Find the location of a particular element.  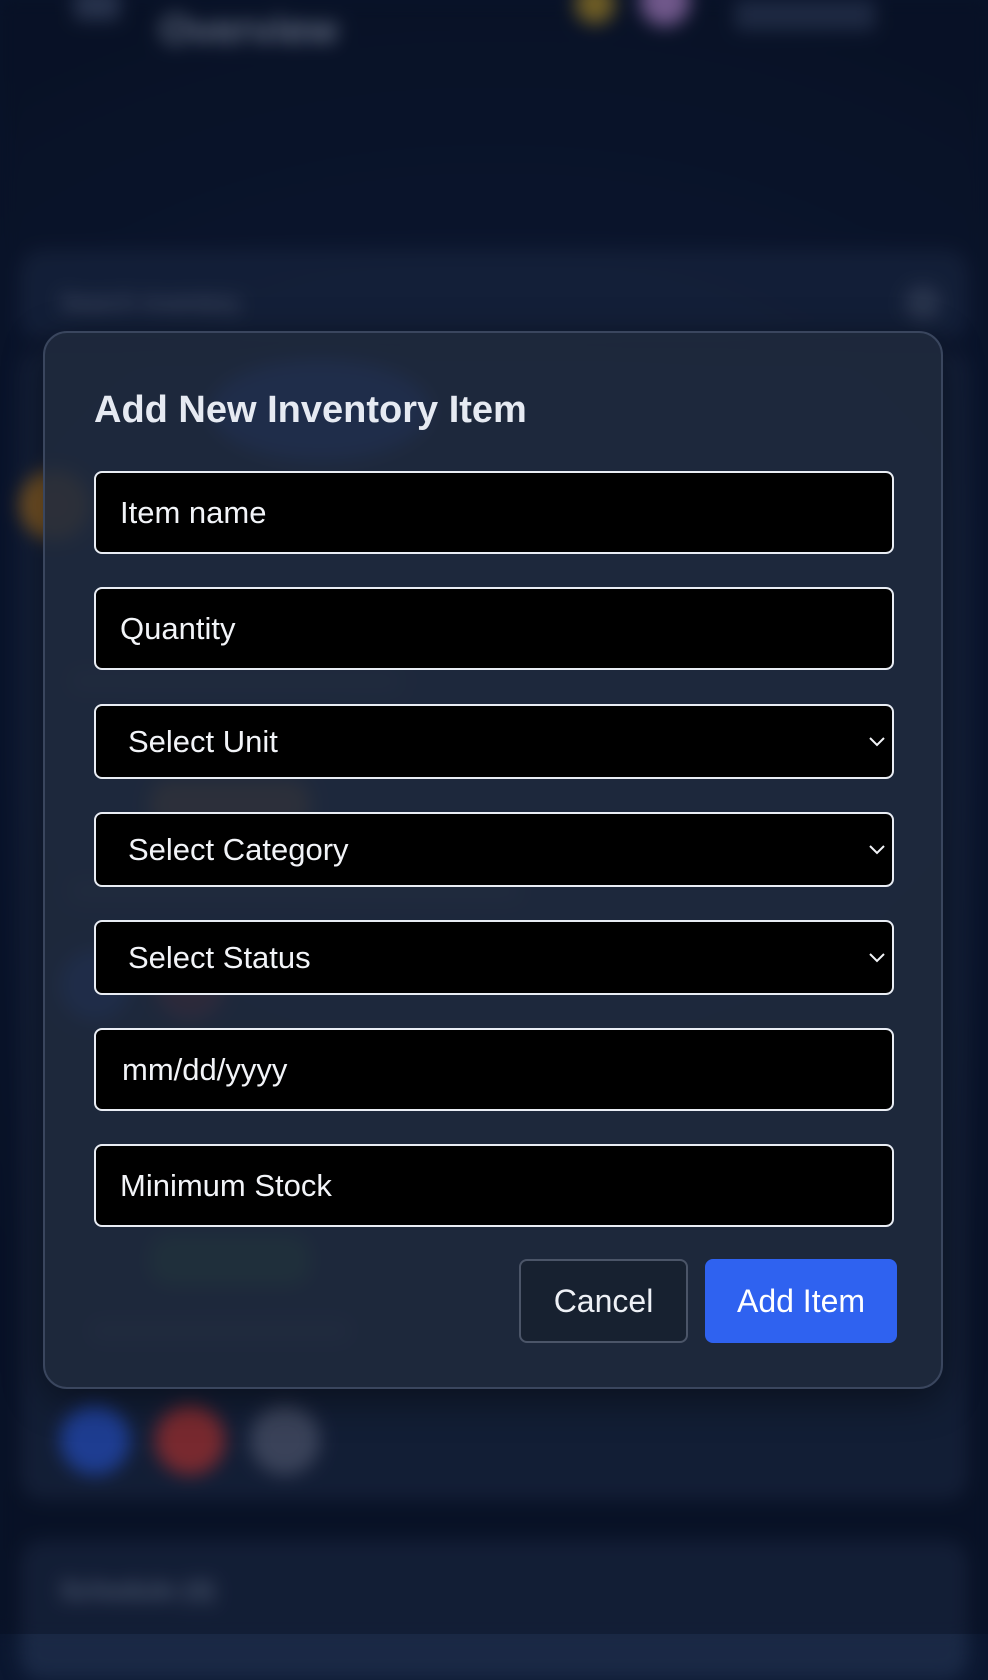

date-placeholder: mm/dd/yyyy is located at coordinates (205, 1069).